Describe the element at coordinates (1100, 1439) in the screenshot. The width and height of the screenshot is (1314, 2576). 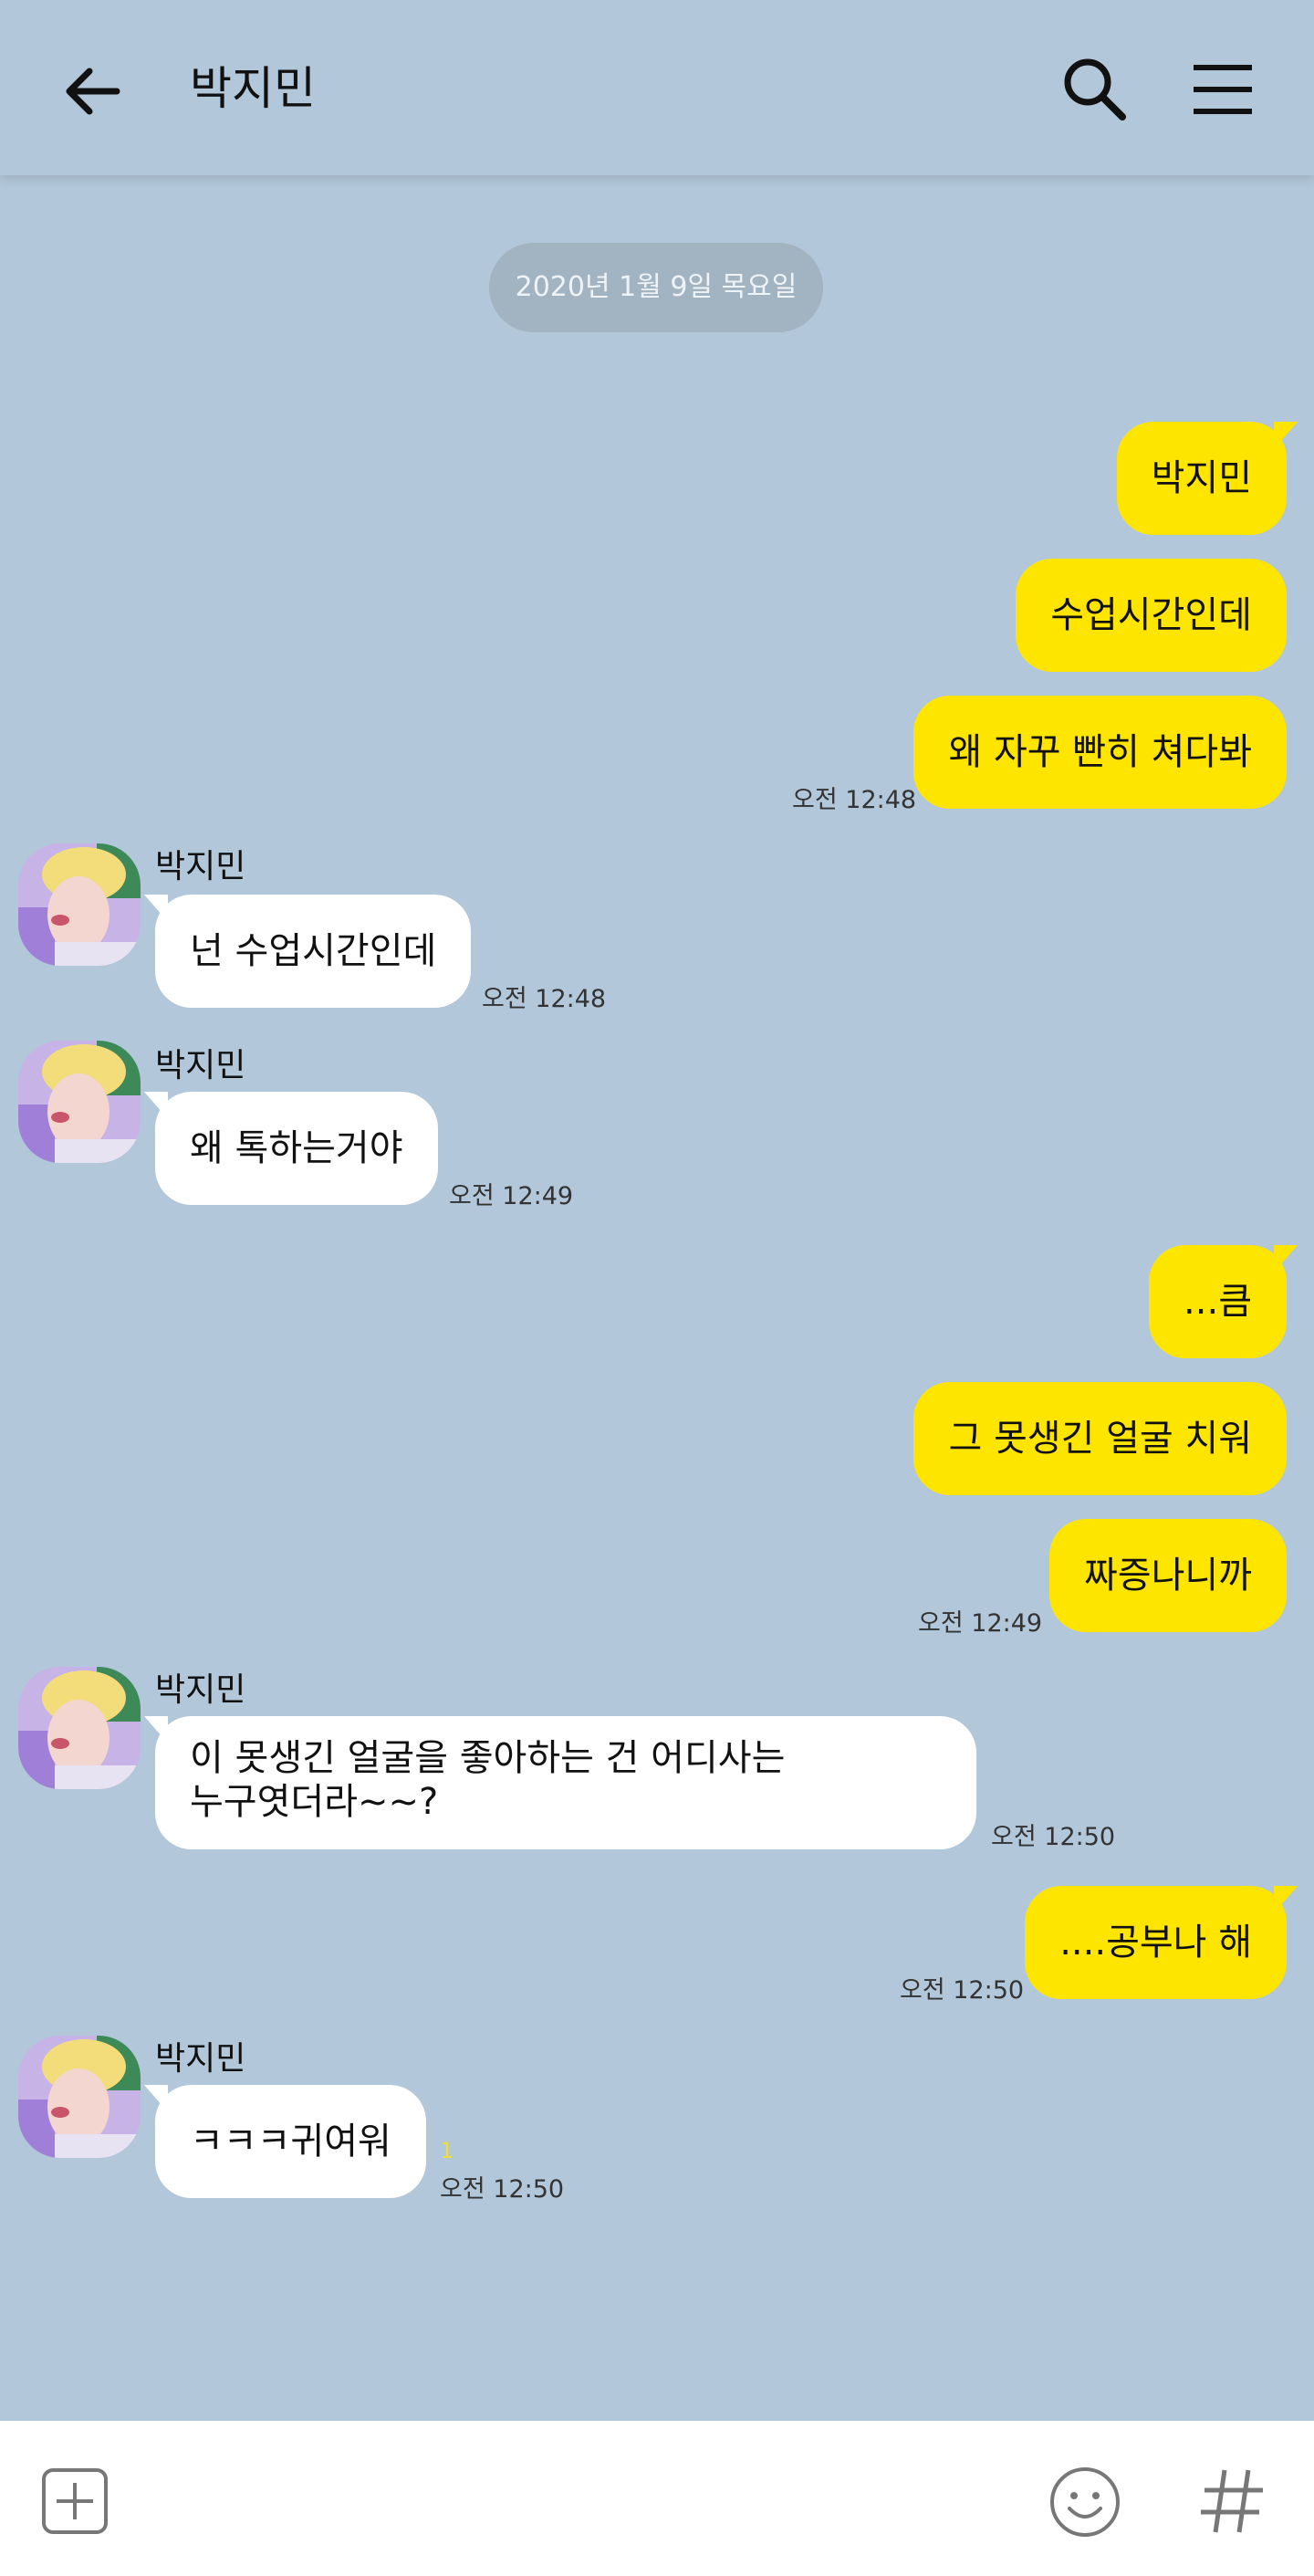
I see `outgoing-message: 그 못생긴 얼굴 치워` at that location.